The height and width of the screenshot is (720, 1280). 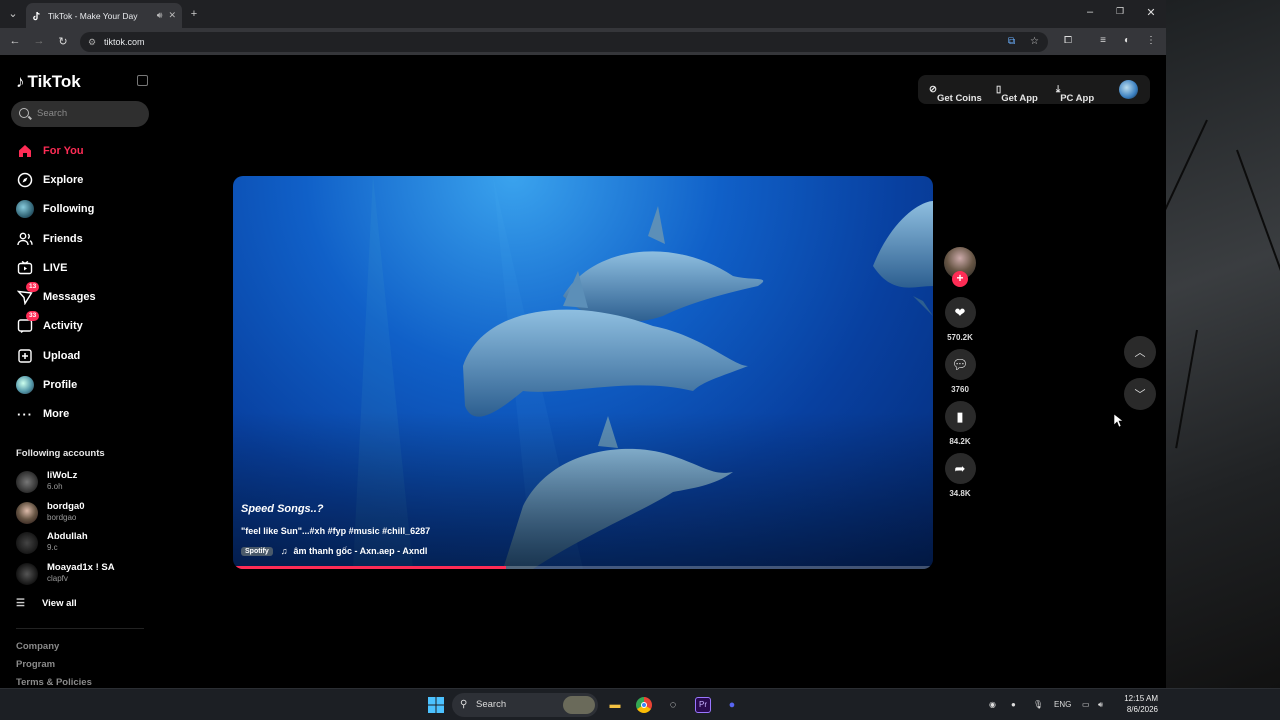 What do you see at coordinates (80, 628) in the screenshot?
I see `divider` at bounding box center [80, 628].